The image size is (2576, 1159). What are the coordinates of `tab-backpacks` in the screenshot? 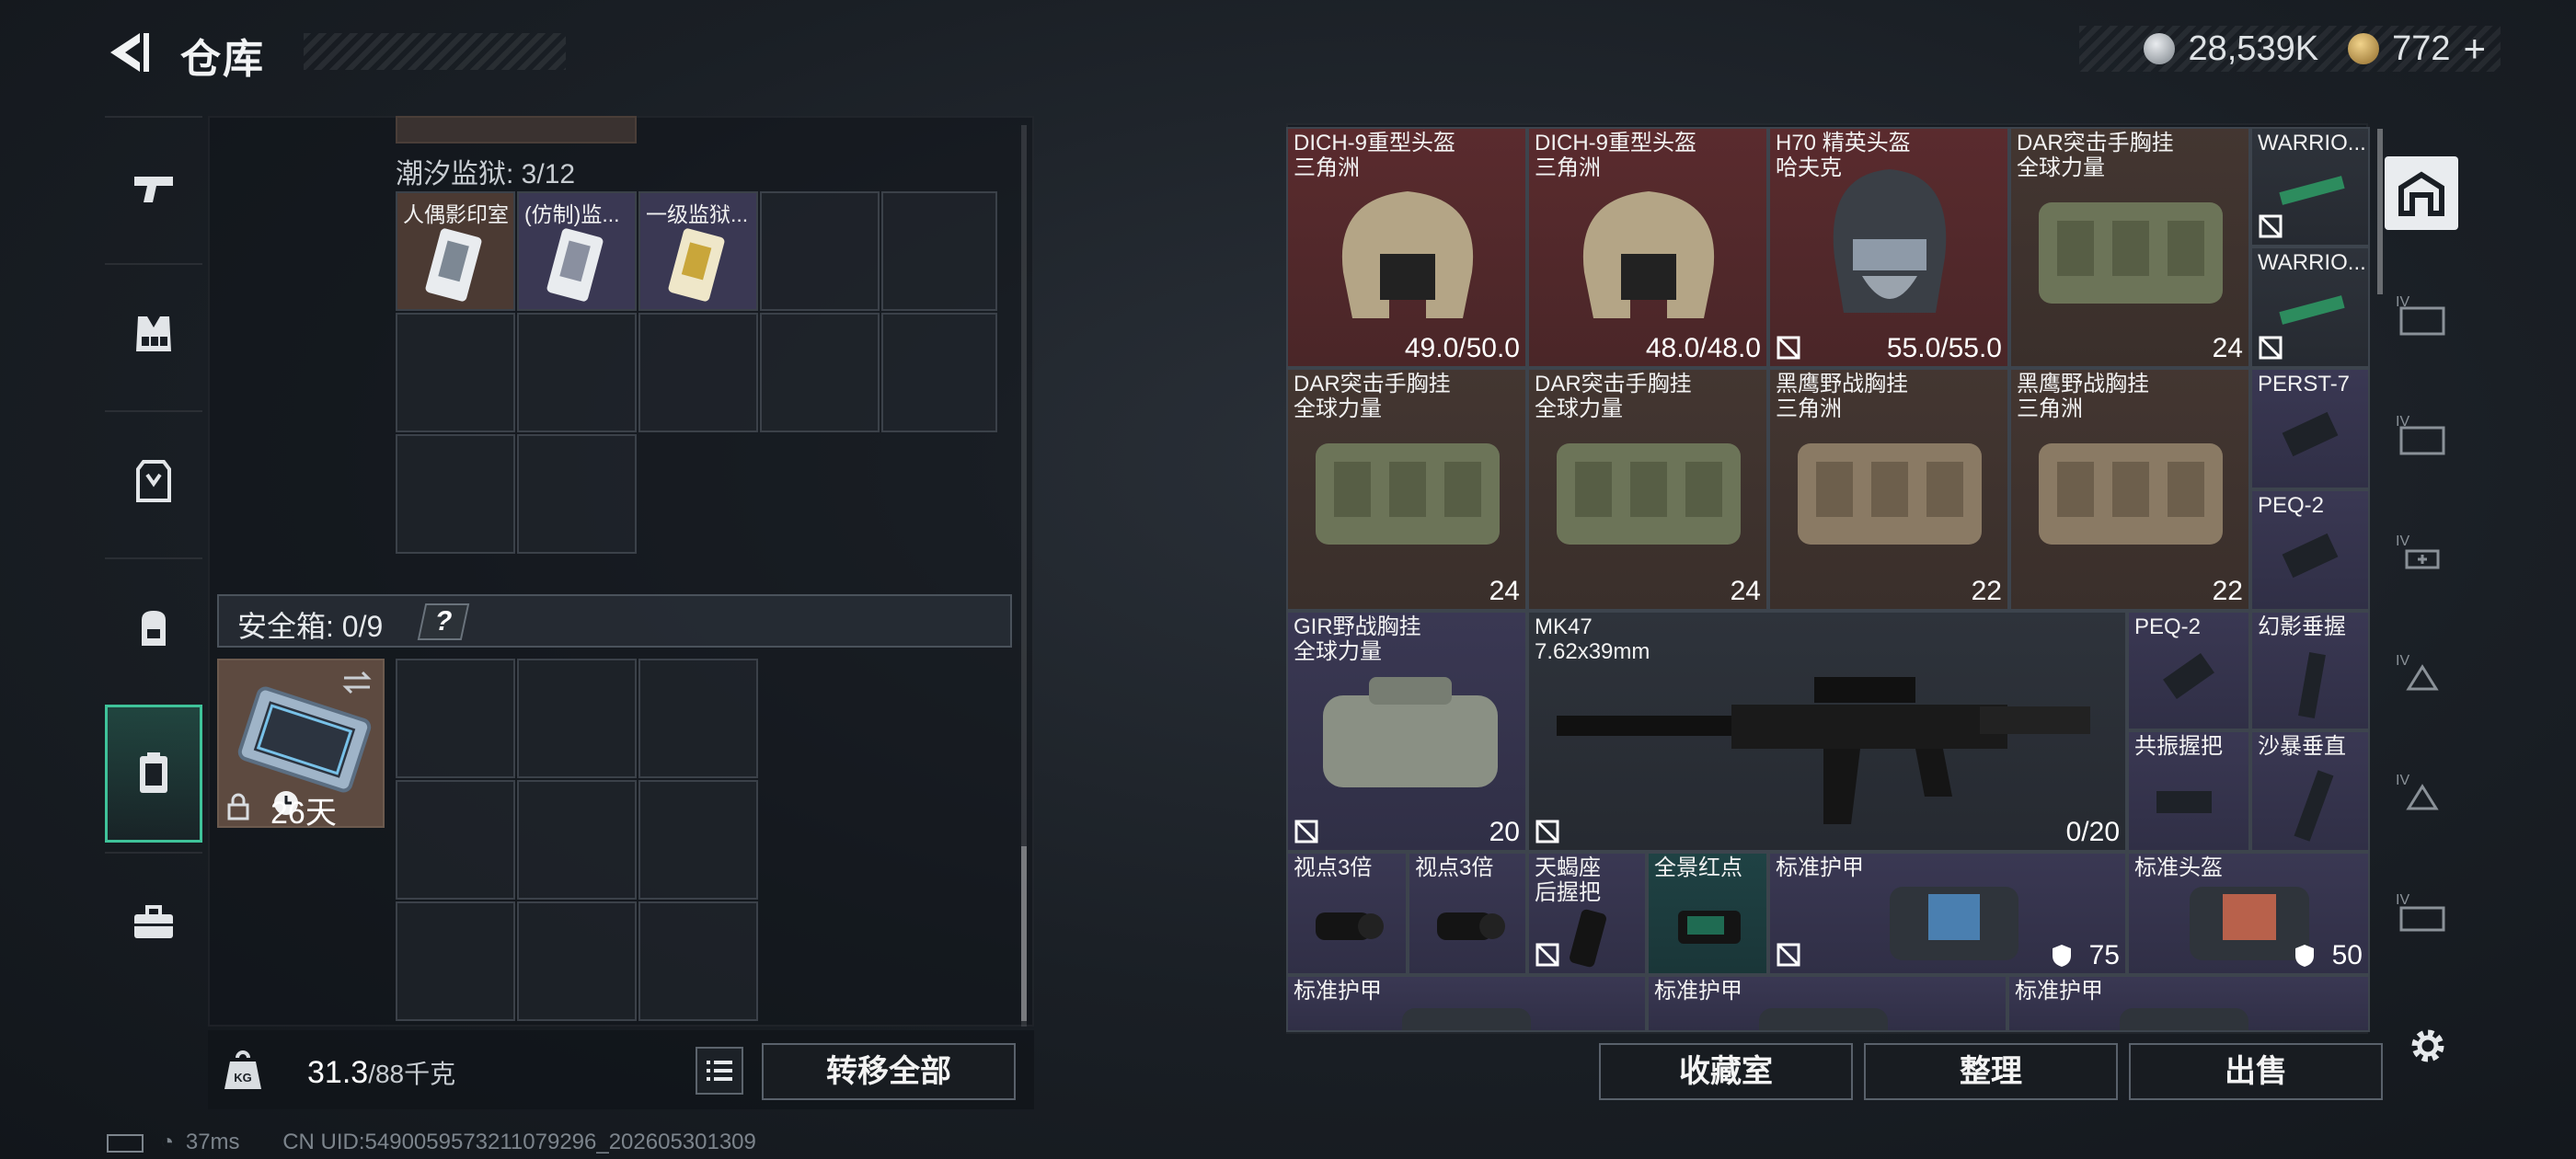 It's located at (153, 627).